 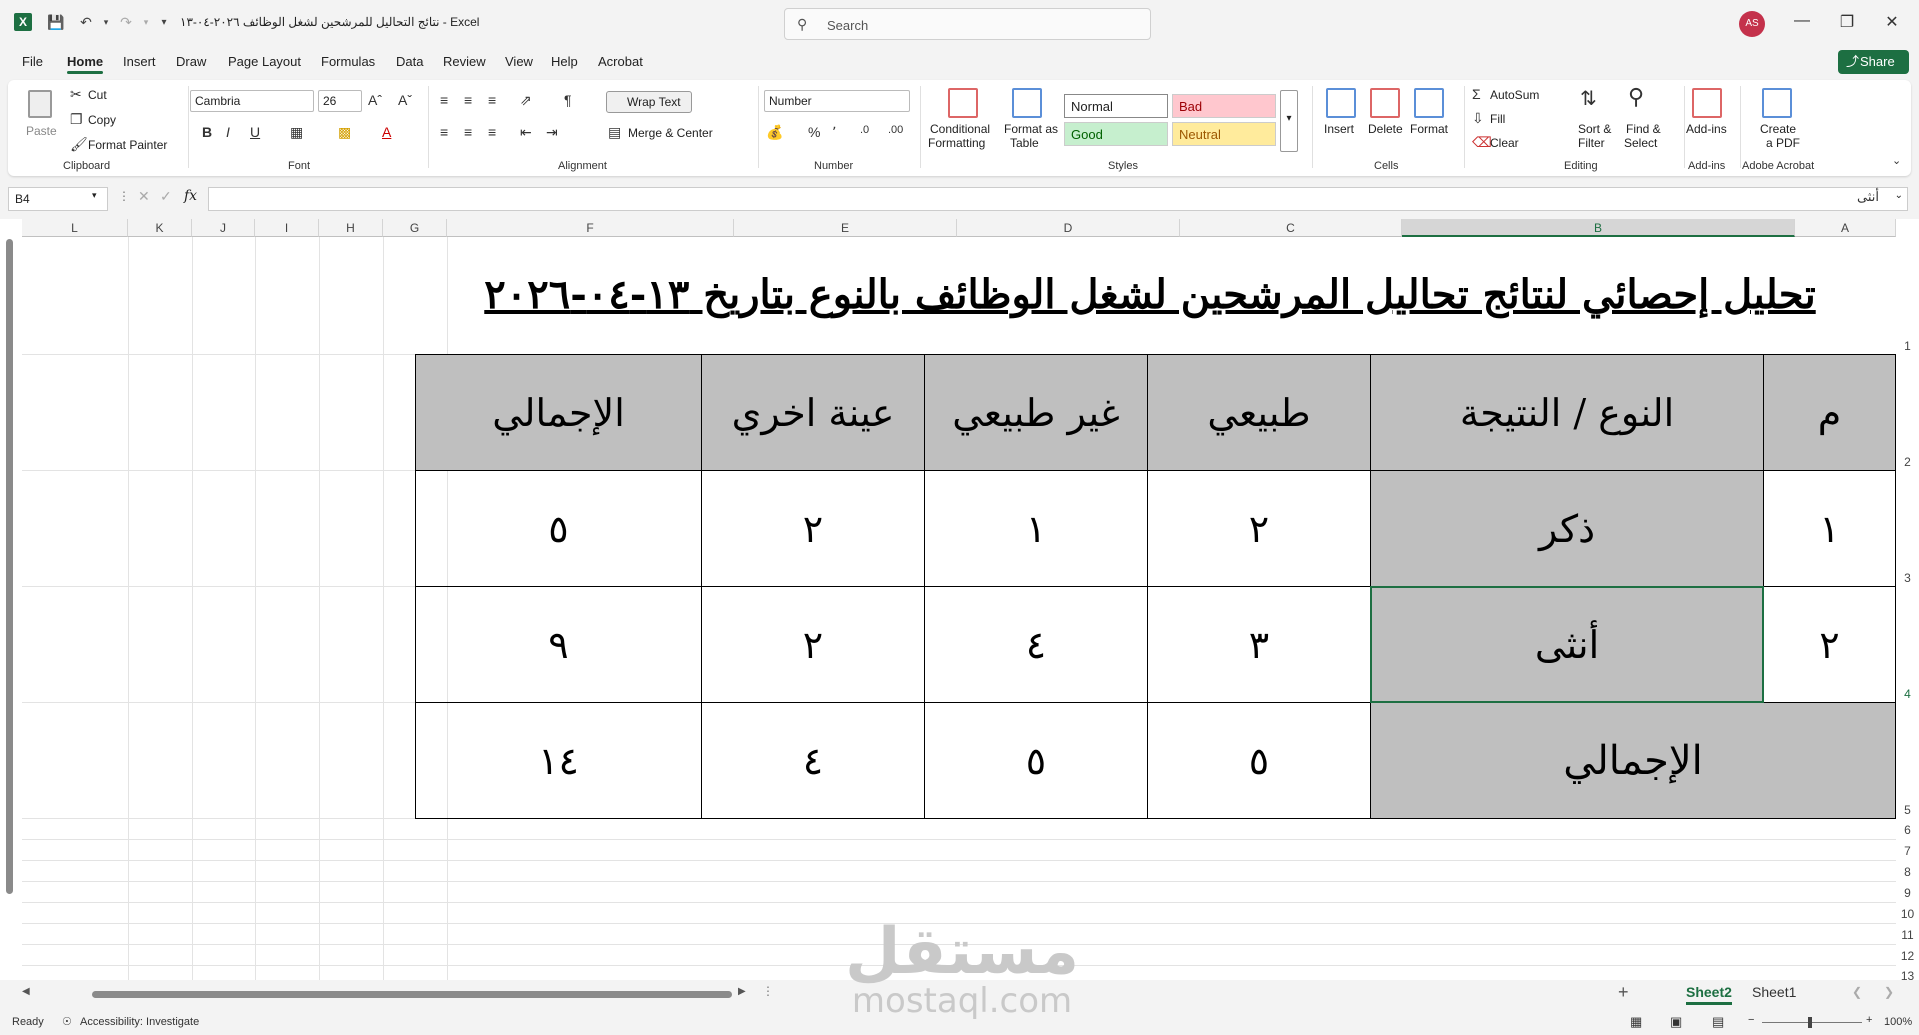 I want to click on horizontal-scrollbar, so click(x=412, y=994).